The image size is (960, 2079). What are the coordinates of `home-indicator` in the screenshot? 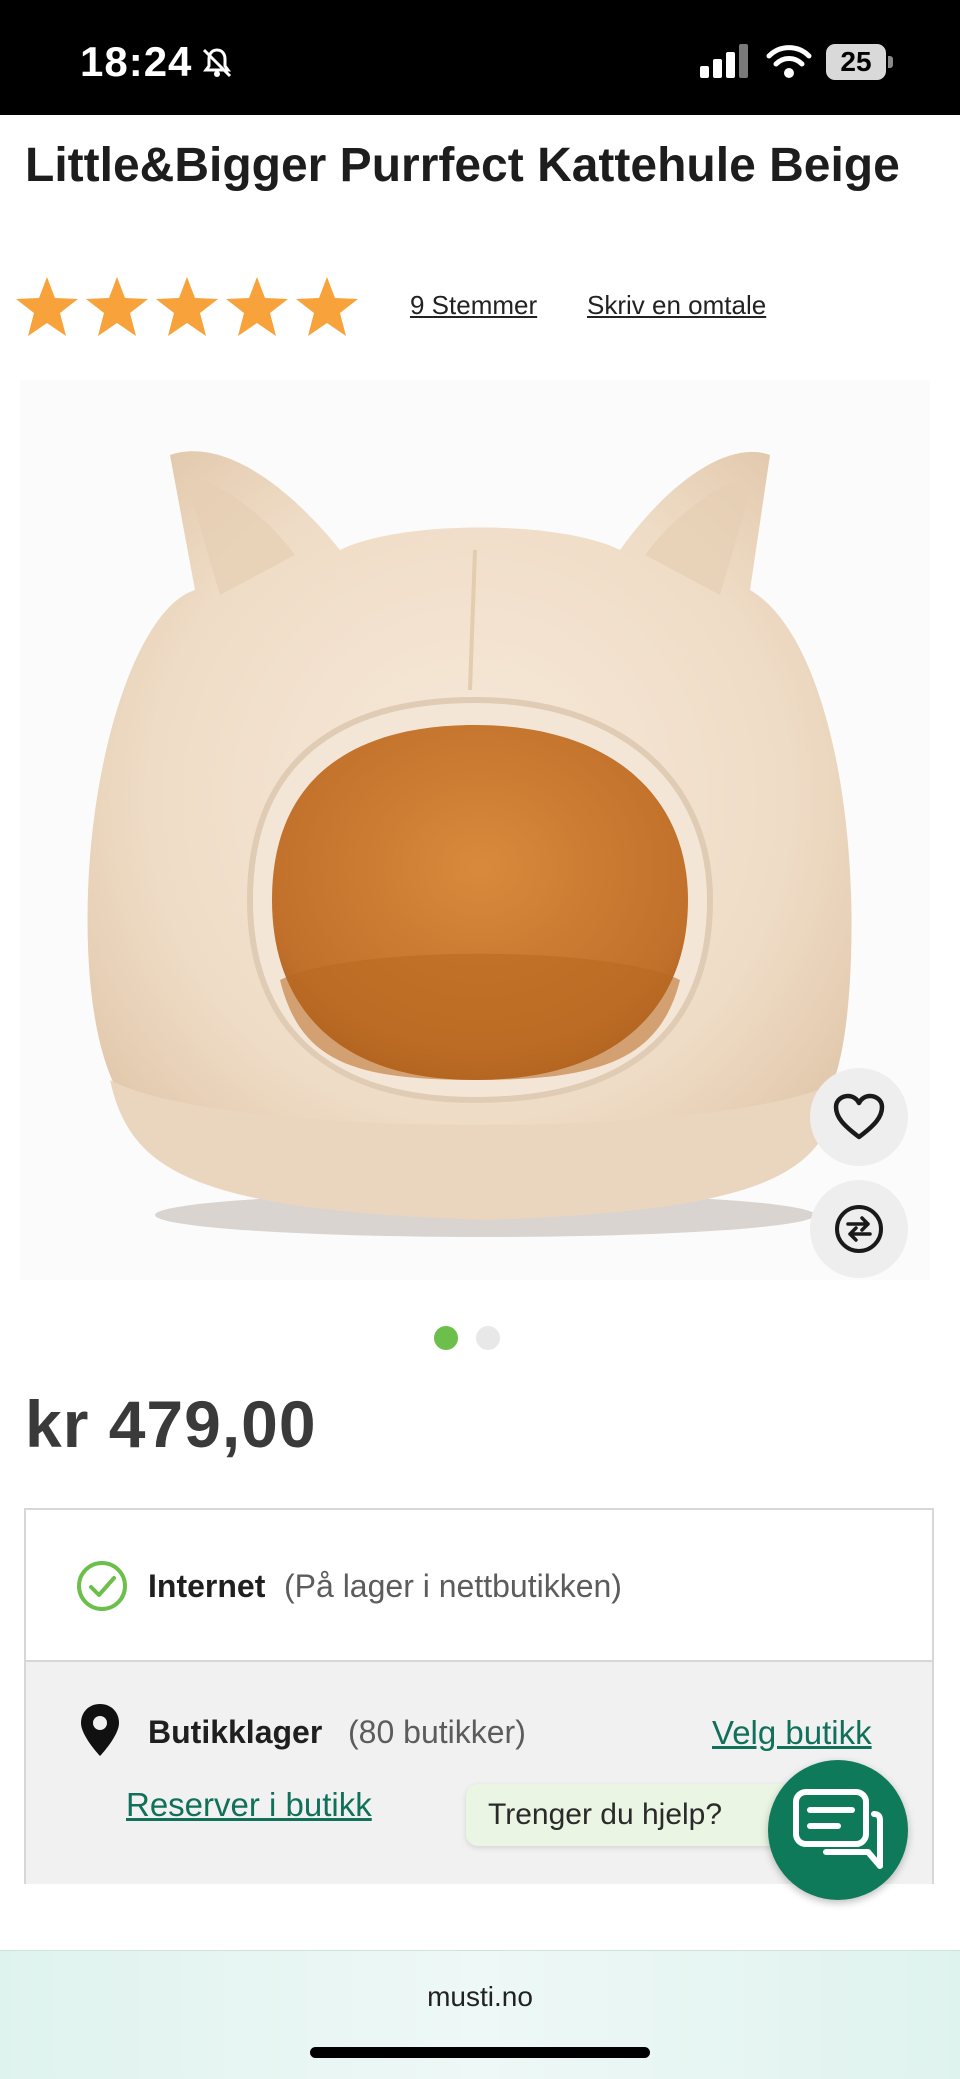 It's located at (480, 2052).